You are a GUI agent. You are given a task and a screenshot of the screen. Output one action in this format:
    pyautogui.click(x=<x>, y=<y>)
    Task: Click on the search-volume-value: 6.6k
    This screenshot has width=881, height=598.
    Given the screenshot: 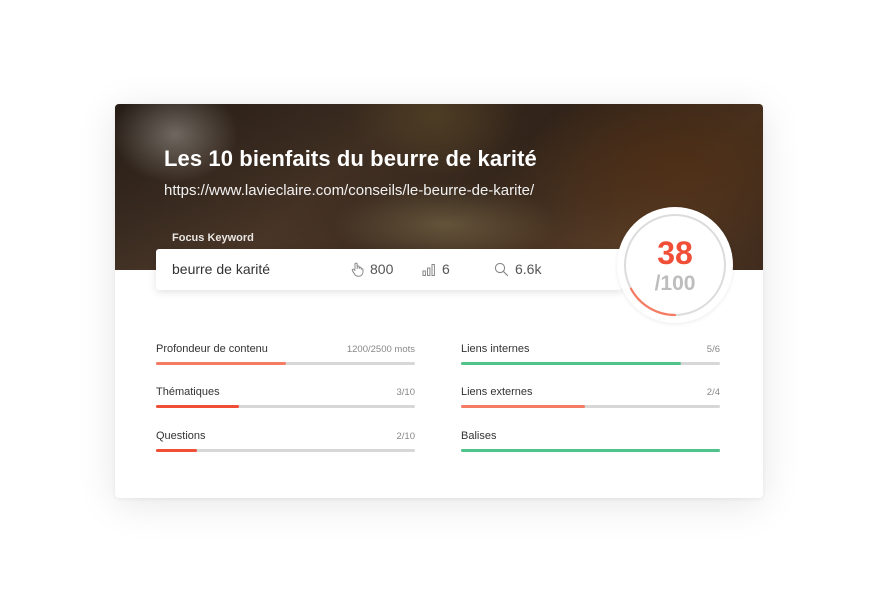 What is the action you would take?
    pyautogui.click(x=528, y=269)
    